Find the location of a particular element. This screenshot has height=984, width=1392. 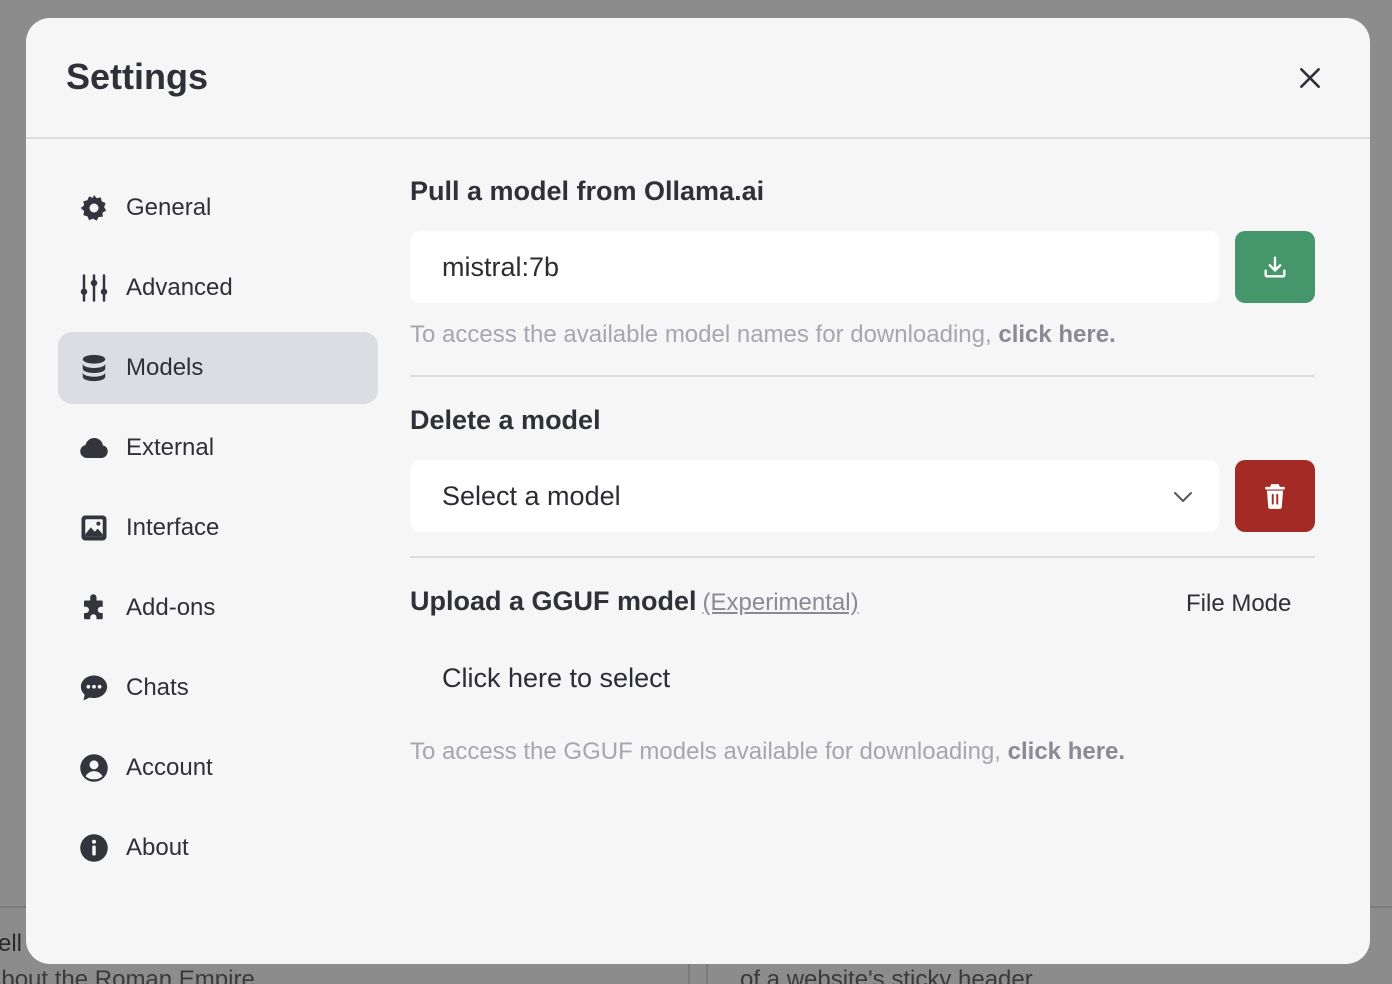

download-model-button is located at coordinates (1275, 267).